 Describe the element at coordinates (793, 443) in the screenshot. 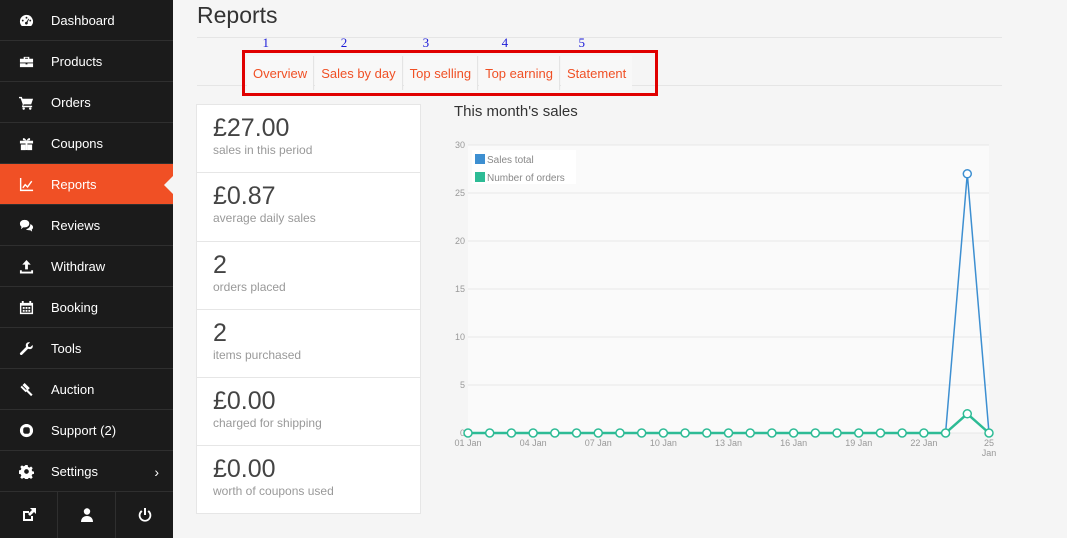

I see `x-tick-label: 16 Jan` at that location.